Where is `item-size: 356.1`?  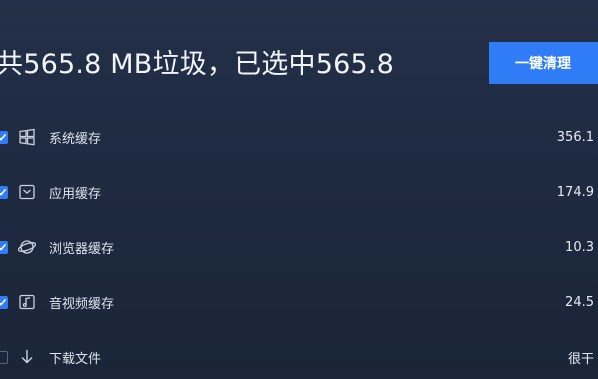 item-size: 356.1 is located at coordinates (575, 137).